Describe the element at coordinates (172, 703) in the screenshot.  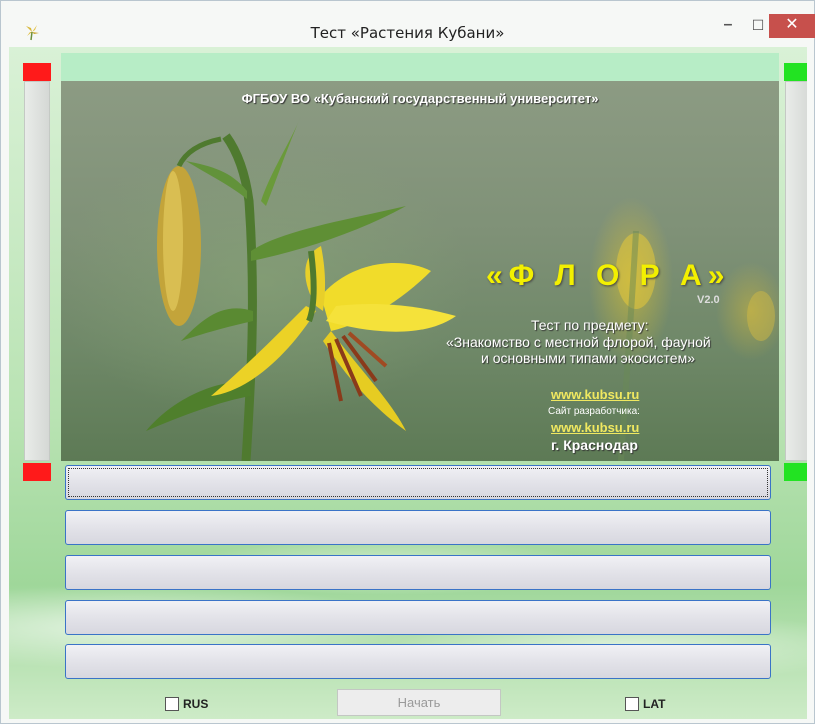
I see `rus-checkbox-box` at that location.